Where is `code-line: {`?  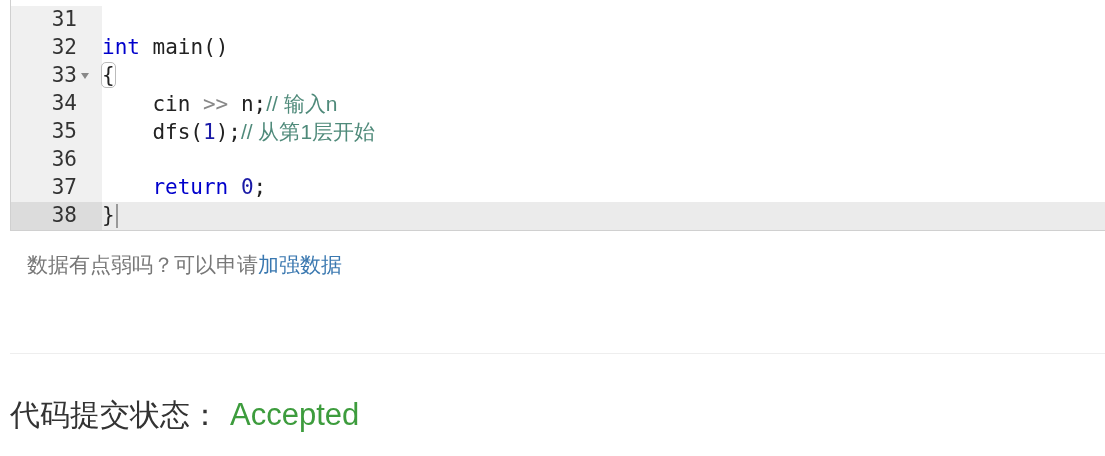
code-line: { is located at coordinates (108, 76).